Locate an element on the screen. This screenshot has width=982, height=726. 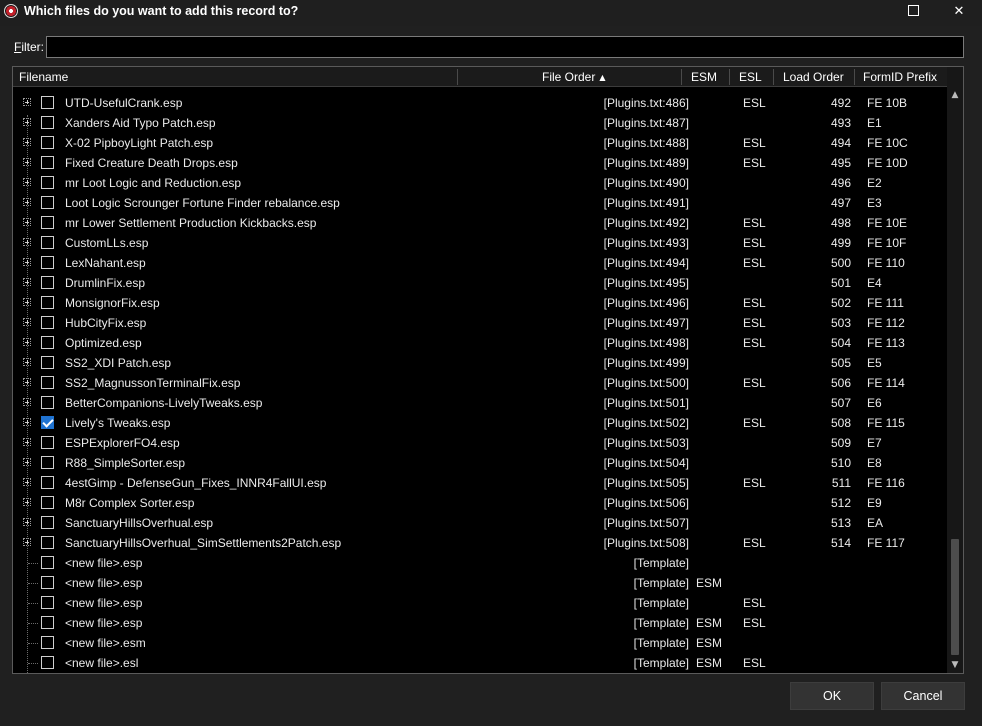
template-row: <new file>.esl [Template] ESM ESL is located at coordinates (480, 663).